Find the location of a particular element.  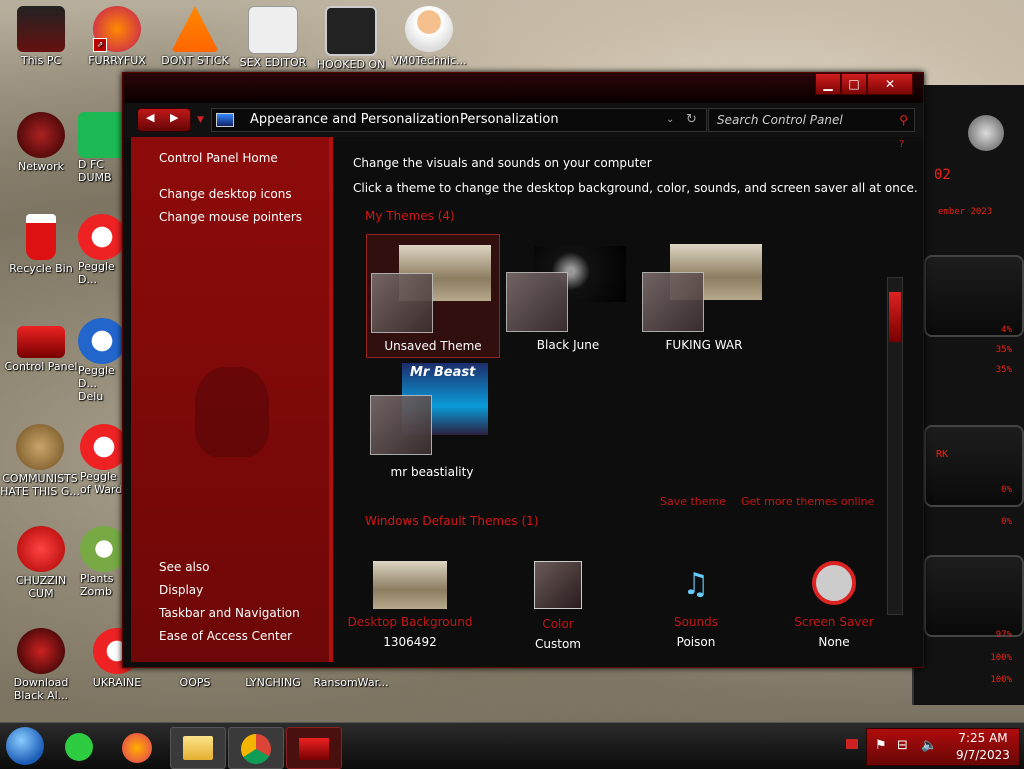

desktop-icon-peggle-ward: Peggle of Ward is located at coordinates (104, 460).